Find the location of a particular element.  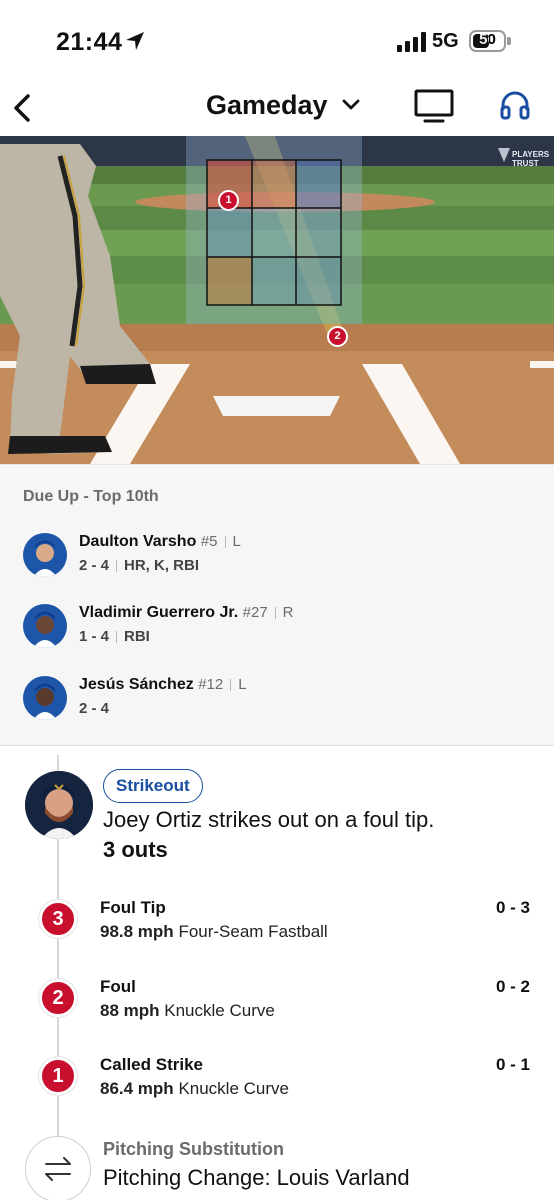

pitch-number-badge: 1 is located at coordinates (58, 1076).